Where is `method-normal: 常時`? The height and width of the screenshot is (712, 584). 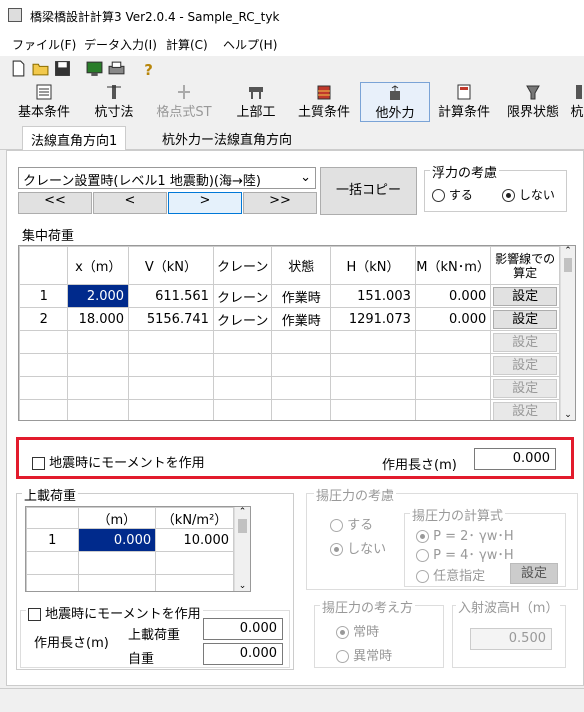
method-normal: 常時 is located at coordinates (357, 630).